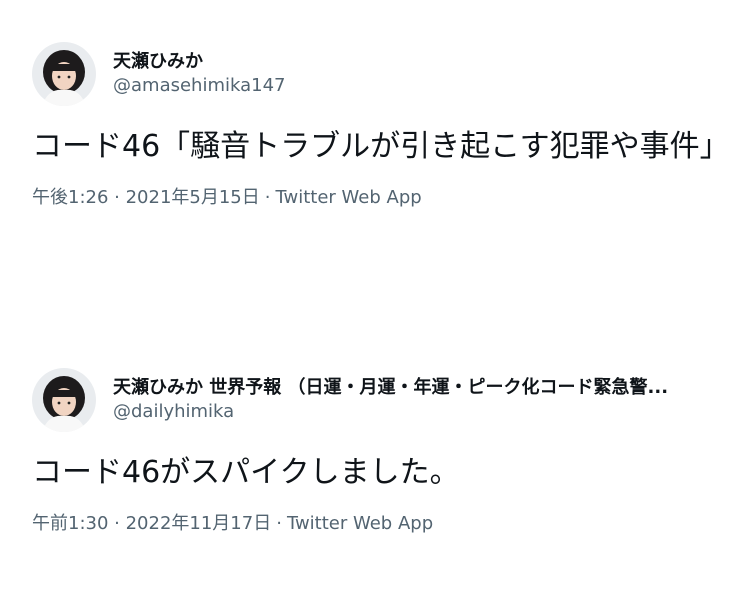  I want to click on tweet-author: 天瀬ひみか @amasehimika147, so click(199, 74).